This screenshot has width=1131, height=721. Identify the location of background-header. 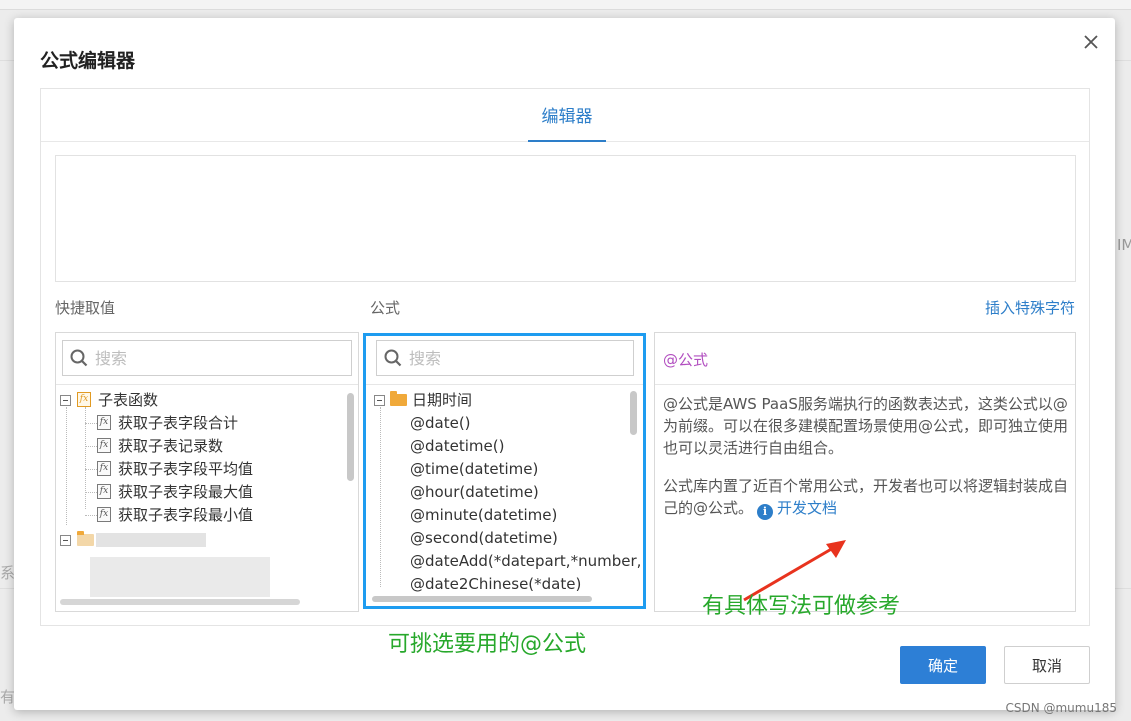
(565, 5).